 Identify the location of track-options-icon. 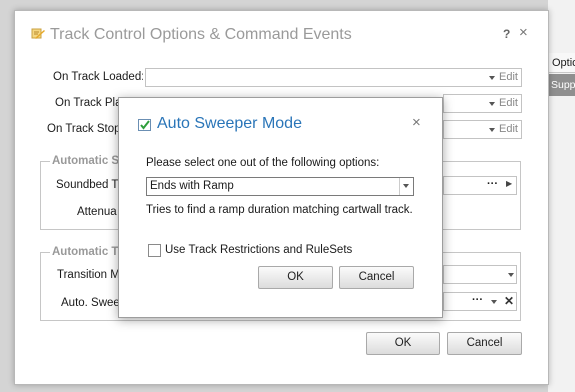
(38, 33).